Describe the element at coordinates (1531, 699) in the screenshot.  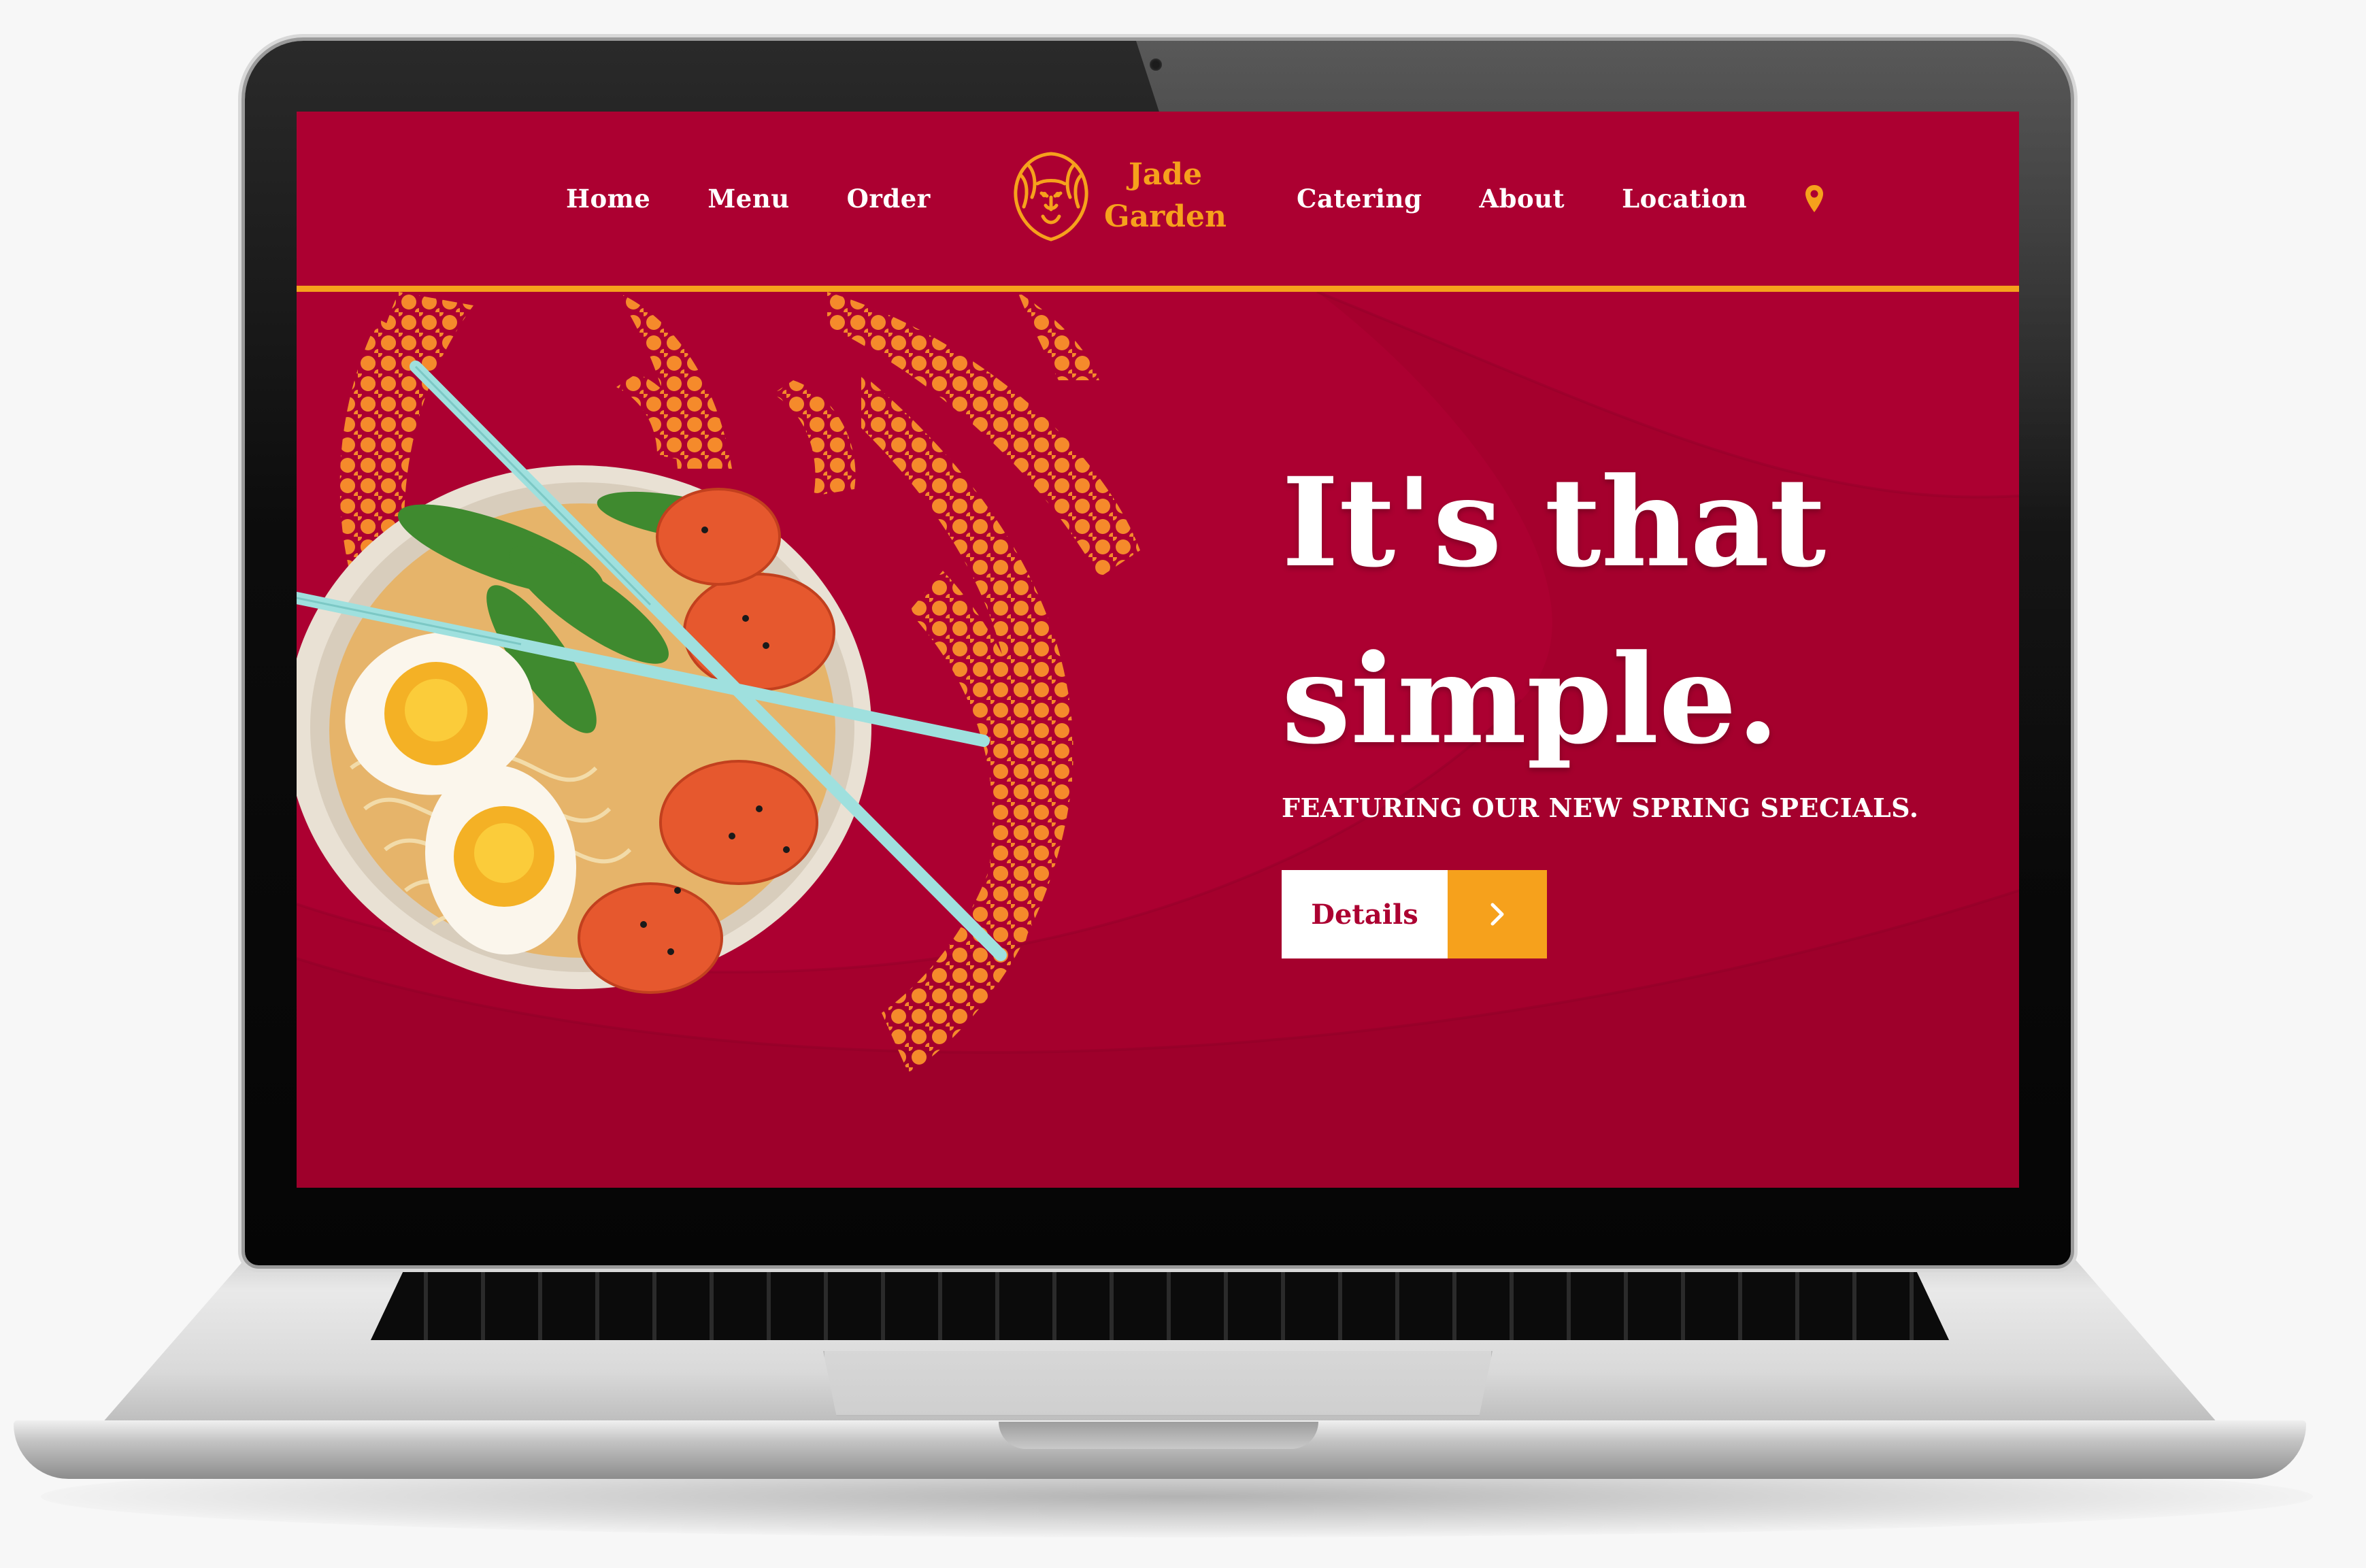
I see `hero-headline-line2: simple.` at that location.